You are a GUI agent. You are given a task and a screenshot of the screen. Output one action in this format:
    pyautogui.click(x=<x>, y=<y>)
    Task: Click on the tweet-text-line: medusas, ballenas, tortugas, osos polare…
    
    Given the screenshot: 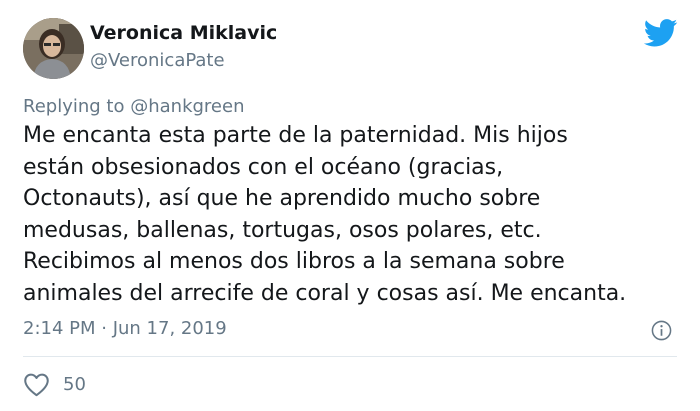 What is the action you would take?
    pyautogui.click(x=282, y=230)
    